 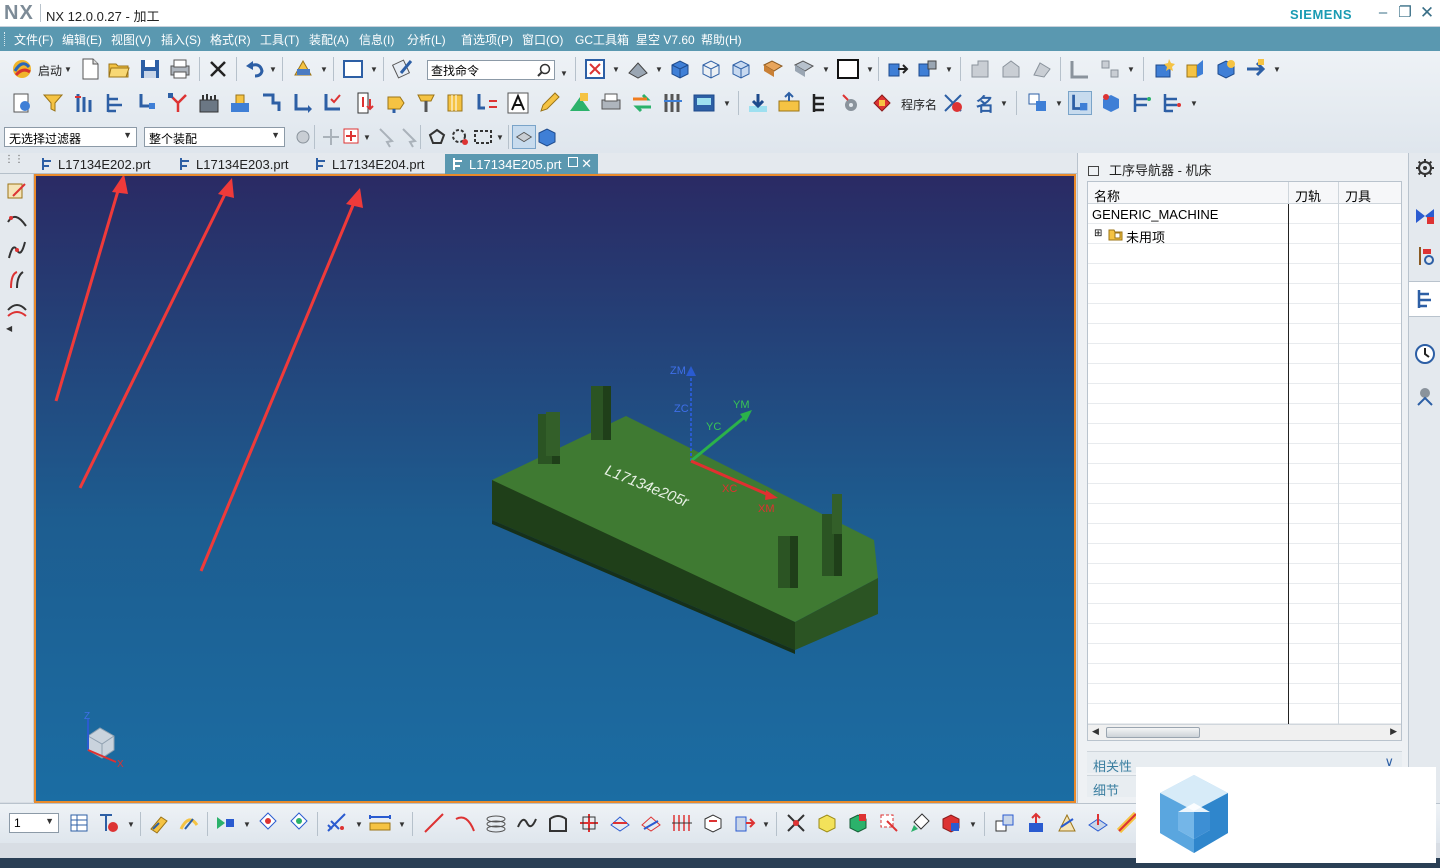 What do you see at coordinates (682, 823) in the screenshot?
I see `iso-parametric-curve-icon` at bounding box center [682, 823].